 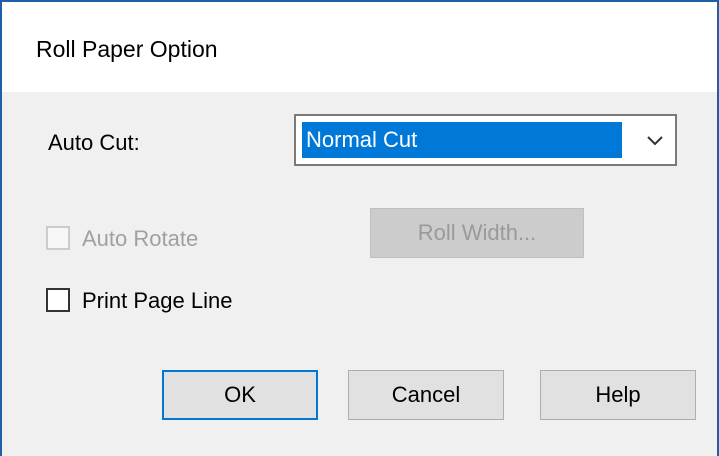 What do you see at coordinates (240, 395) in the screenshot?
I see `ok-button: OK` at bounding box center [240, 395].